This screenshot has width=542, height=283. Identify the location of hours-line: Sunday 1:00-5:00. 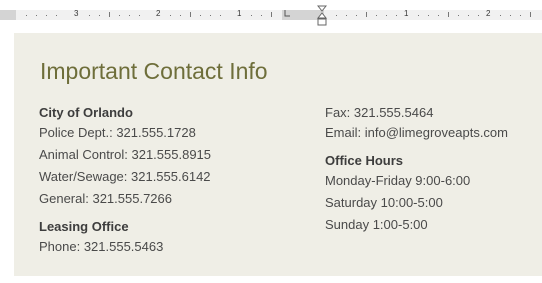
(376, 224).